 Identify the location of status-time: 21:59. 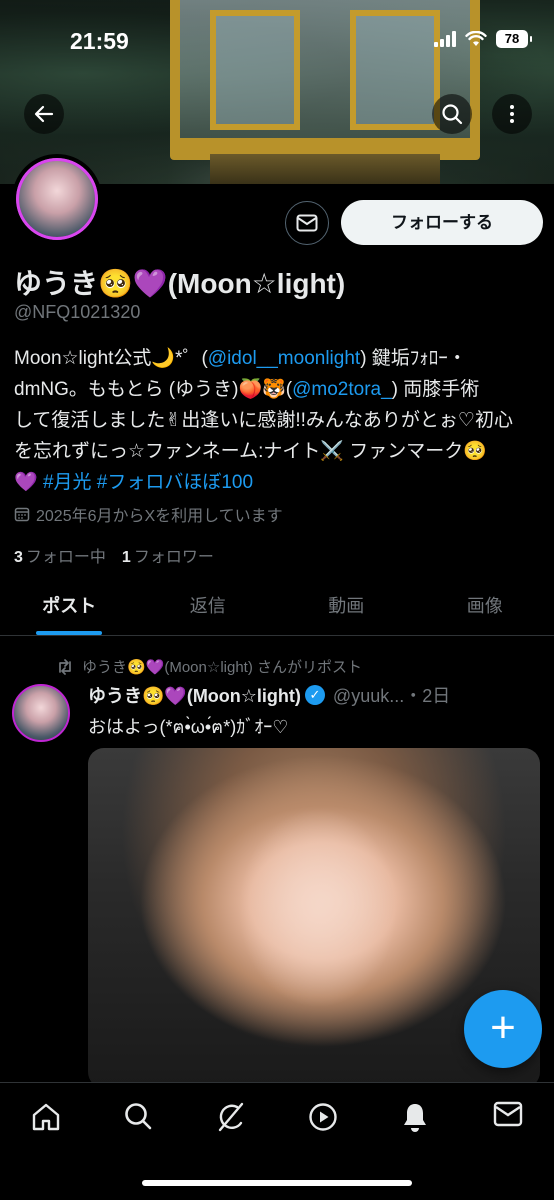
(99, 41).